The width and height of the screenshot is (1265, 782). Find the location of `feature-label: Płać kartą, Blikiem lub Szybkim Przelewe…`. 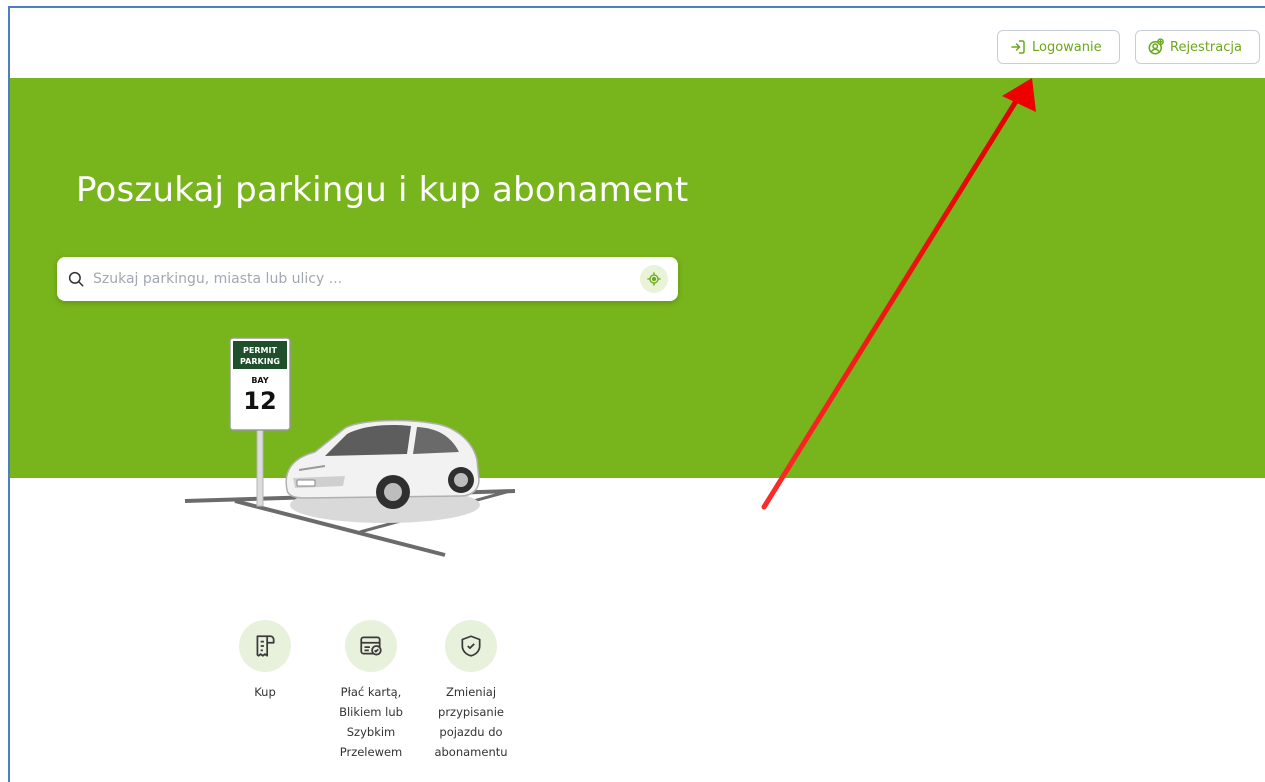

feature-label: Płać kartą, Blikiem lub Szybkim Przelewe… is located at coordinates (371, 722).